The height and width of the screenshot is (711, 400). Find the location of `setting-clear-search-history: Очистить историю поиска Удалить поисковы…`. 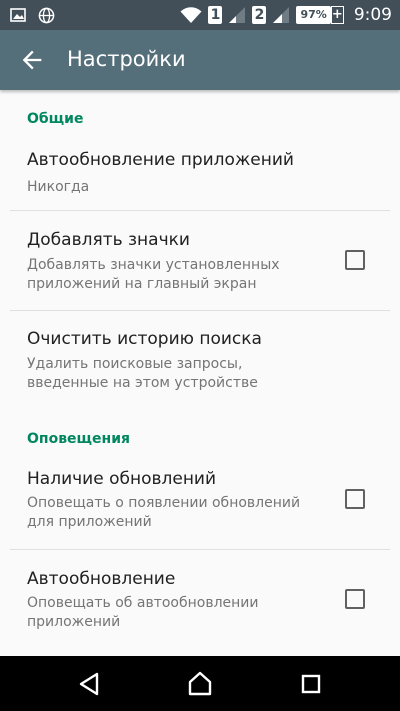

setting-clear-search-history: Очистить историю поиска Удалить поисковы… is located at coordinates (200, 358).